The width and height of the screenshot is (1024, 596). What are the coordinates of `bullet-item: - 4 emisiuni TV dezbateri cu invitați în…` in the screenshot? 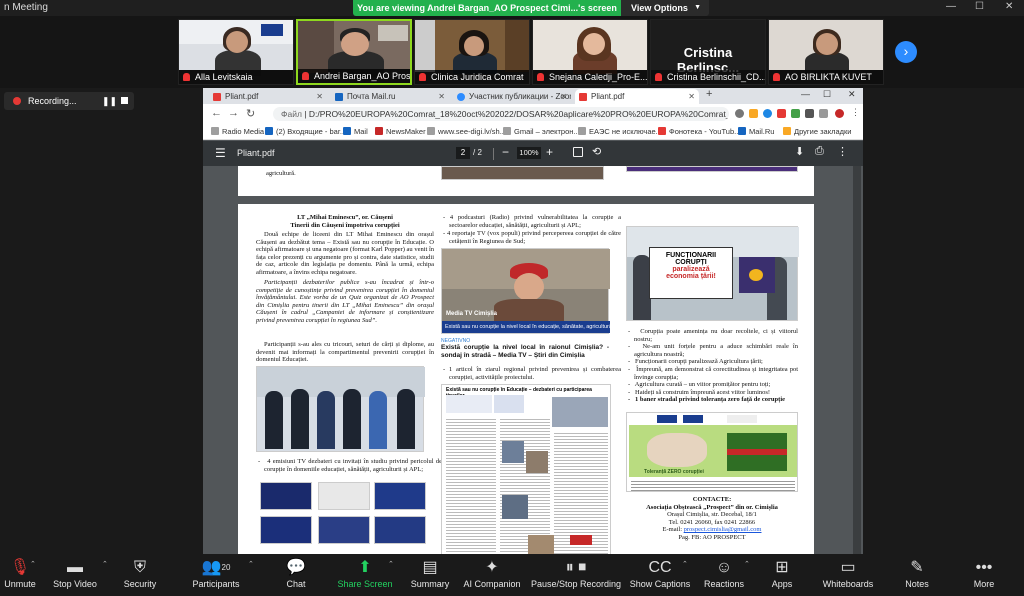 It's located at (350, 465).